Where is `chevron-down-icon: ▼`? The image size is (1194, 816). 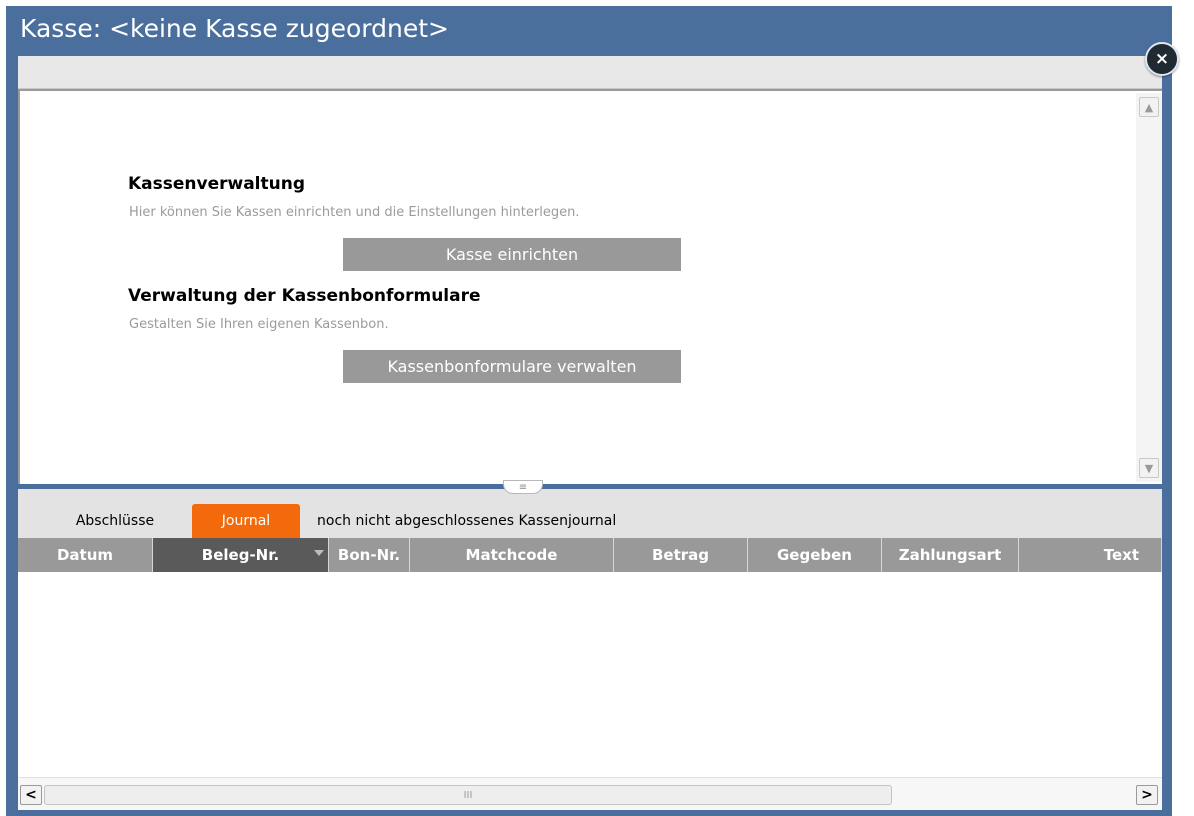
chevron-down-icon: ▼ is located at coordinates (1149, 468).